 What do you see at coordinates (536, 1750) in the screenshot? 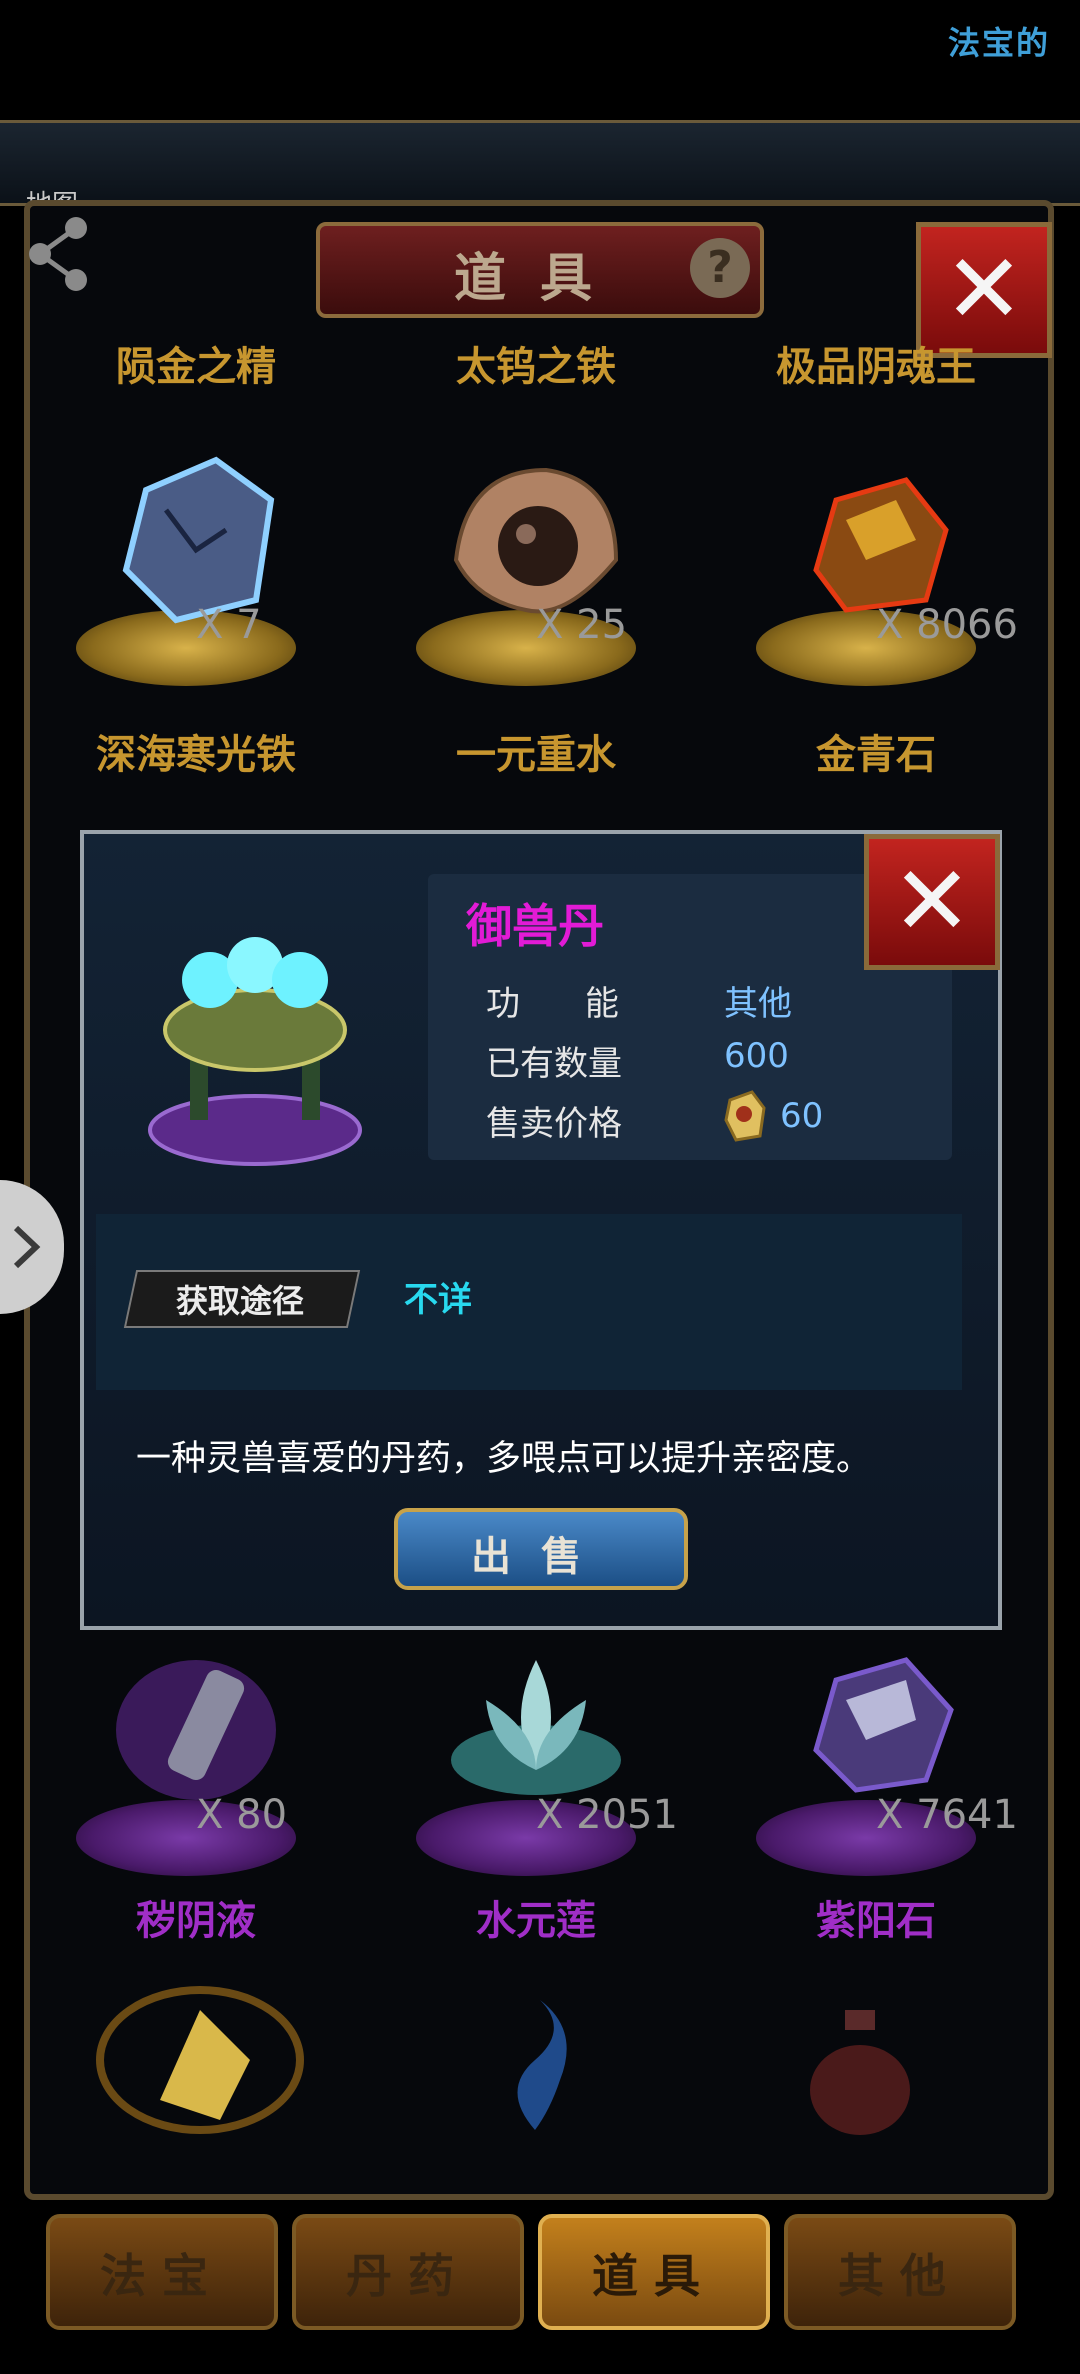
I see `inventory-item: X 2051` at bounding box center [536, 1750].